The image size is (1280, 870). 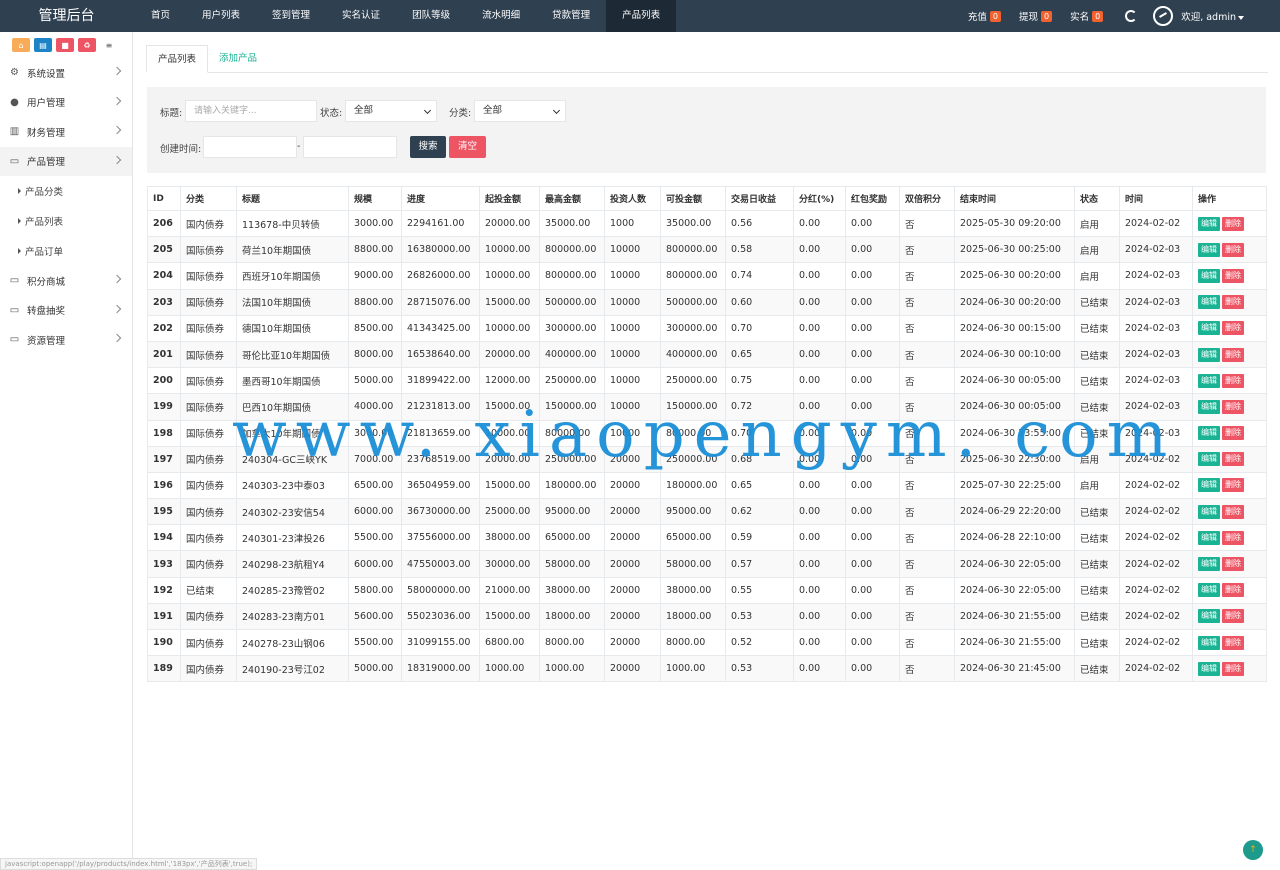 I want to click on counter-2: 实名 0, so click(x=1087, y=16).